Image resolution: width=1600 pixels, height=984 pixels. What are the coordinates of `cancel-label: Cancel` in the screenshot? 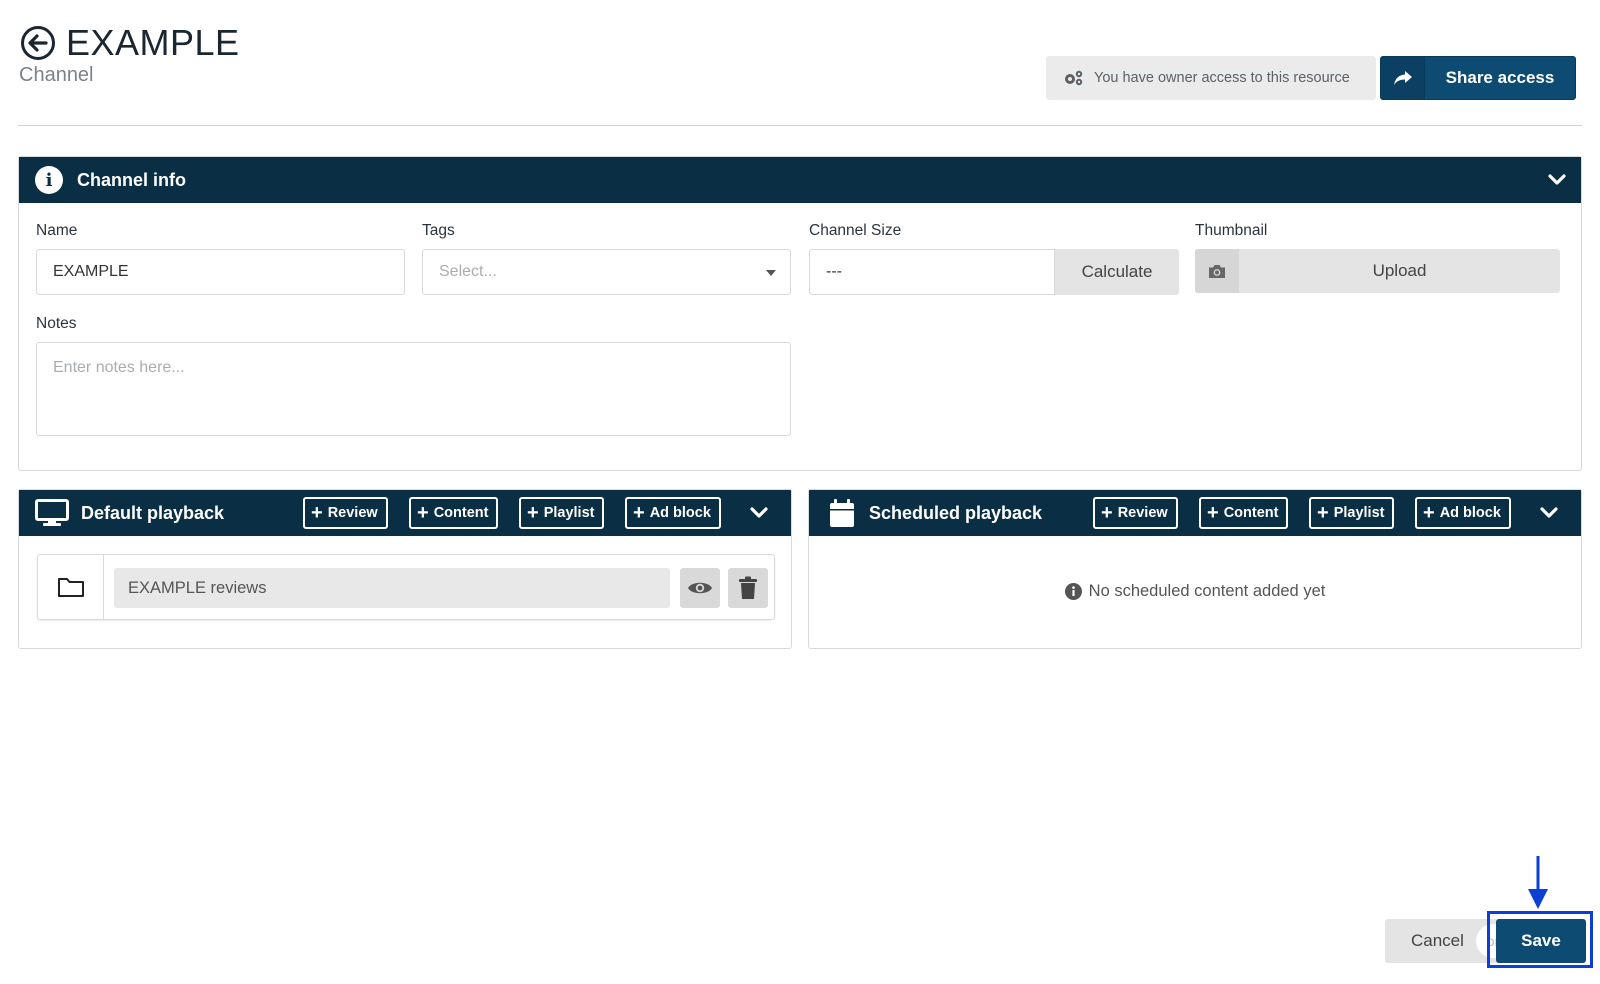 It's located at (1437, 940).